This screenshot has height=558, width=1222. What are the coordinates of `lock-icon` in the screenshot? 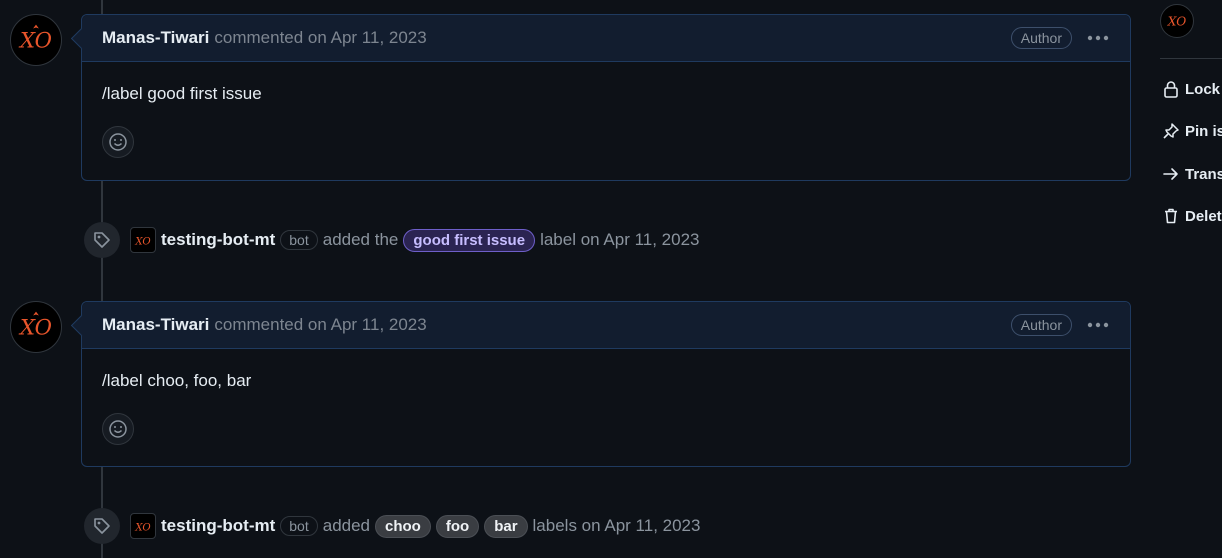 It's located at (1171, 89).